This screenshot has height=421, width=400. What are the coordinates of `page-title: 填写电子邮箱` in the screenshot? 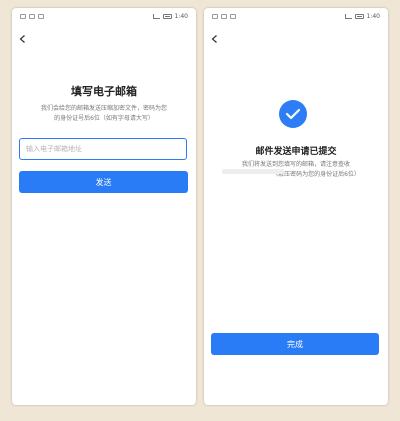 It's located at (104, 91).